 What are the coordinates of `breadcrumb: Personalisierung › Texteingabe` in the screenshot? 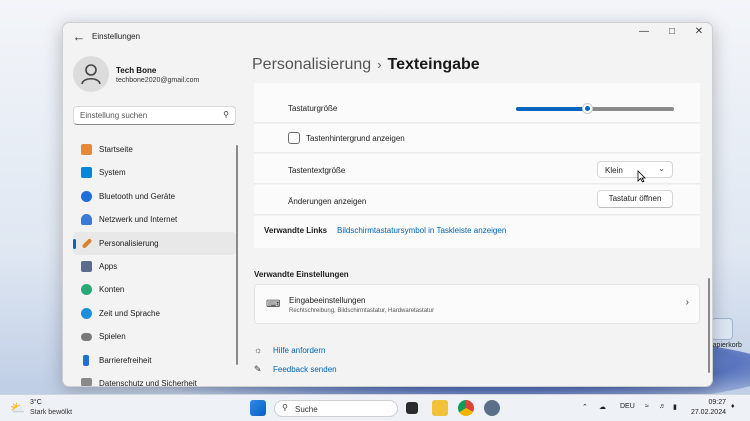 It's located at (366, 65).